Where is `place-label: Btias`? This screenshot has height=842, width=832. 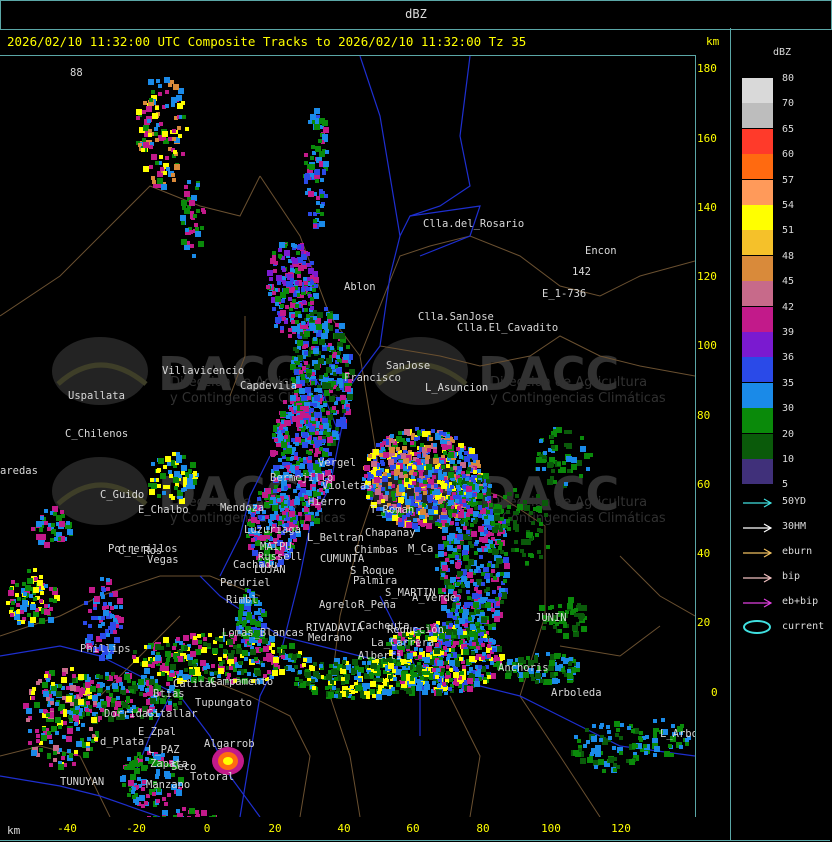
place-label: Btias is located at coordinates (169, 694).